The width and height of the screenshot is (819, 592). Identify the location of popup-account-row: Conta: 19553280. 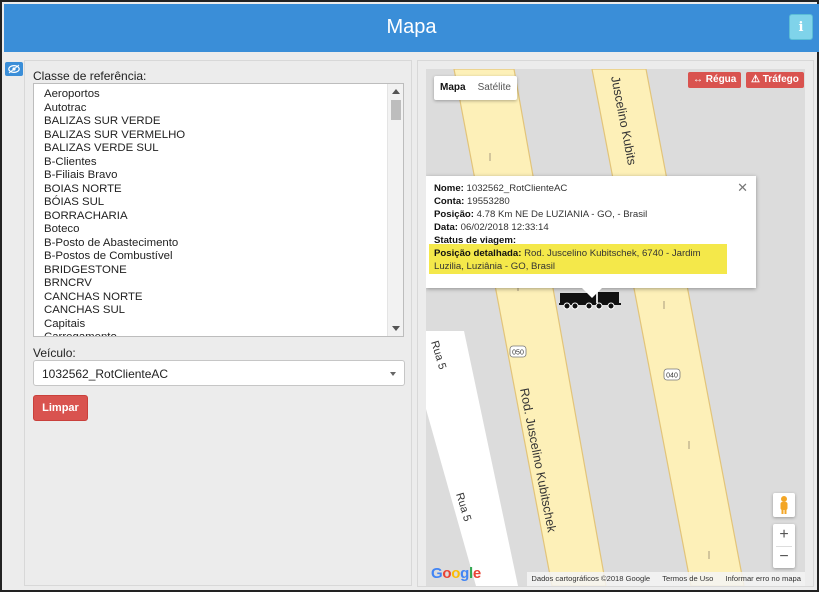
(472, 201).